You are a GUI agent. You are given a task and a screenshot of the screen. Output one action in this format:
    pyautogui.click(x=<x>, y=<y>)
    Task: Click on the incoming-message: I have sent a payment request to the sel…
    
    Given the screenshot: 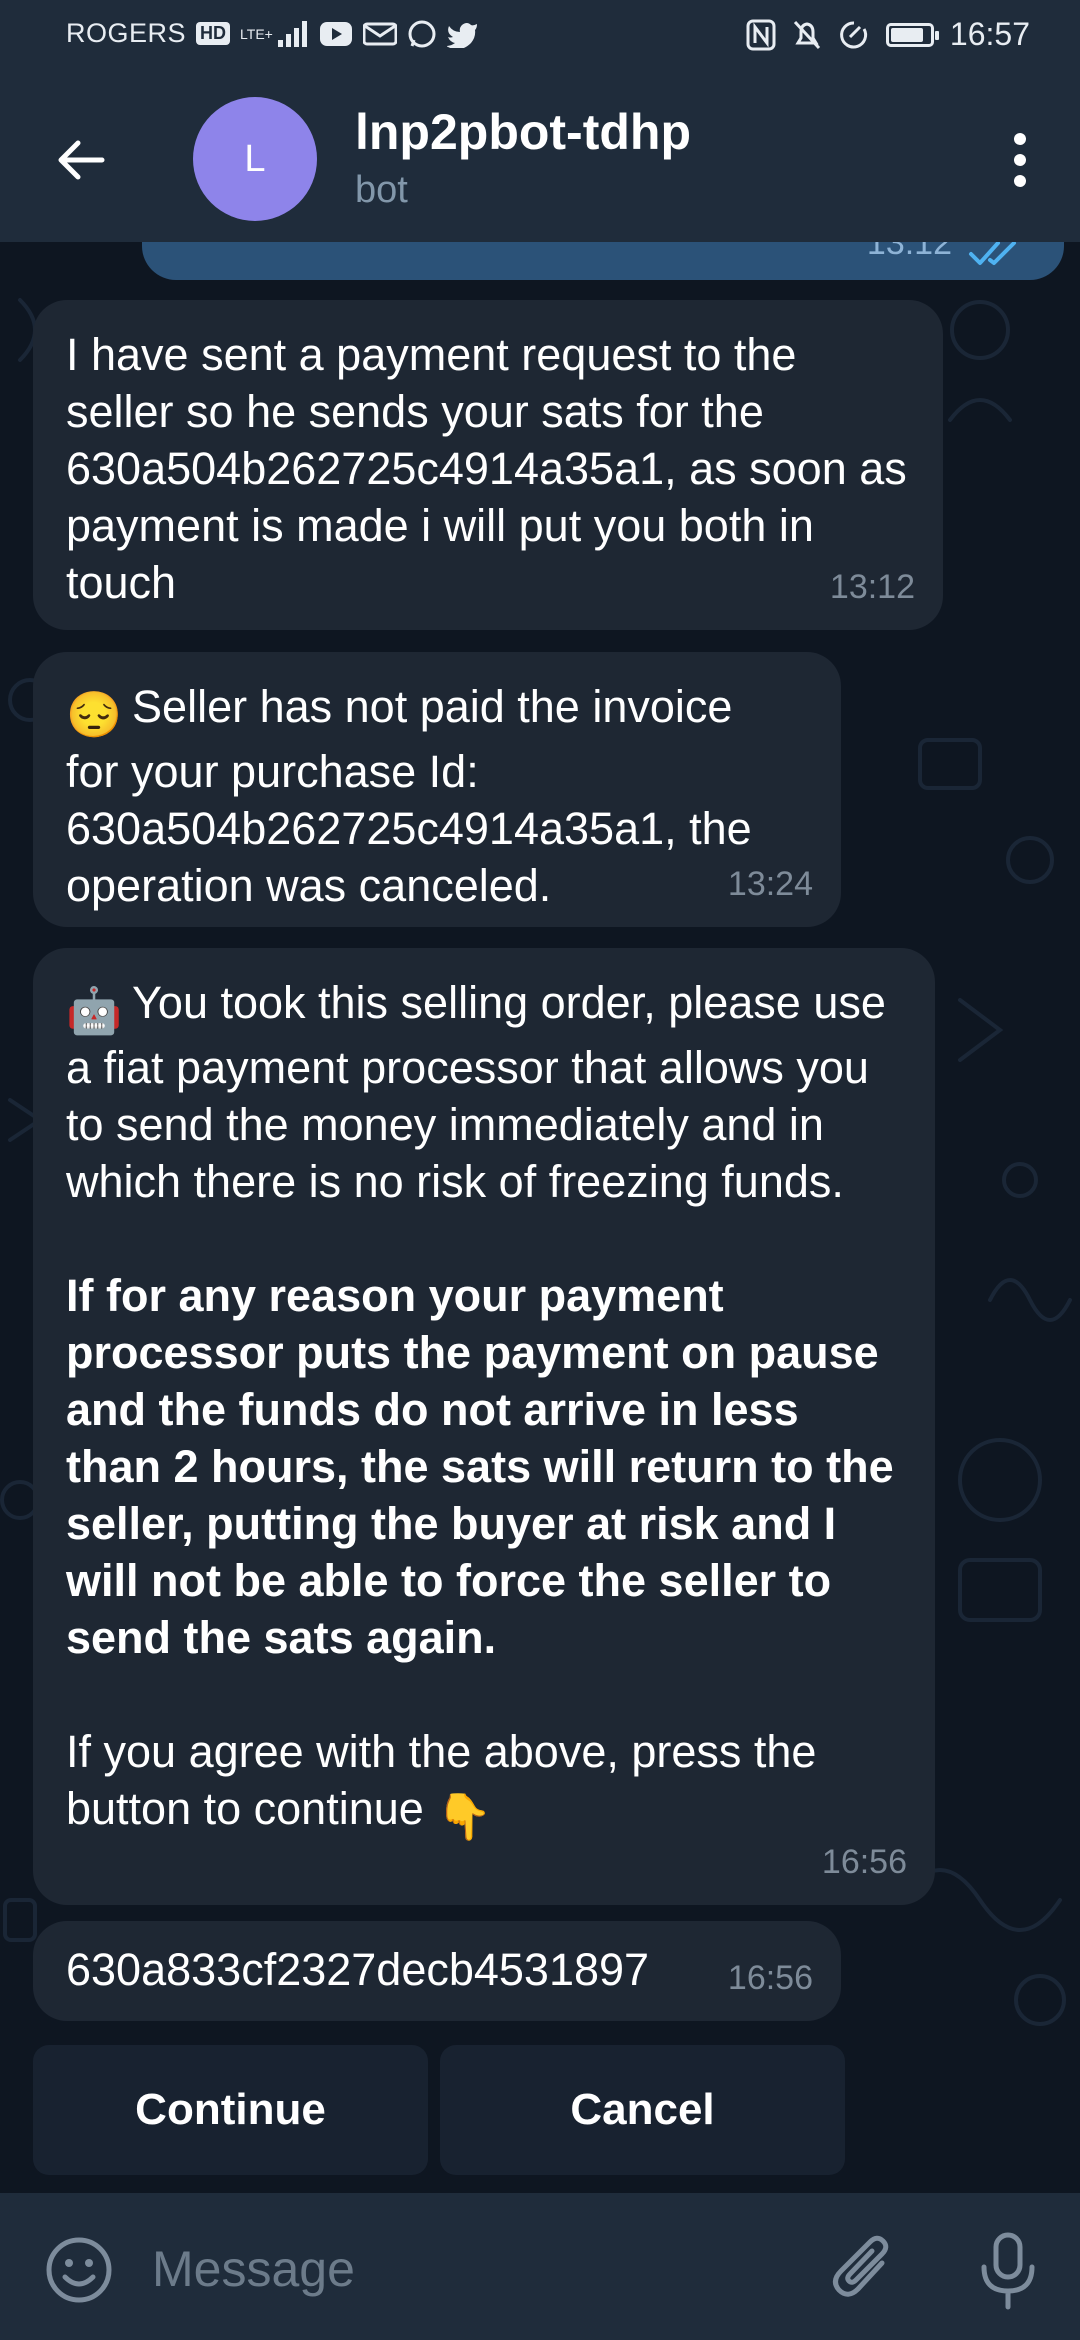 What is the action you would take?
    pyautogui.click(x=488, y=465)
    